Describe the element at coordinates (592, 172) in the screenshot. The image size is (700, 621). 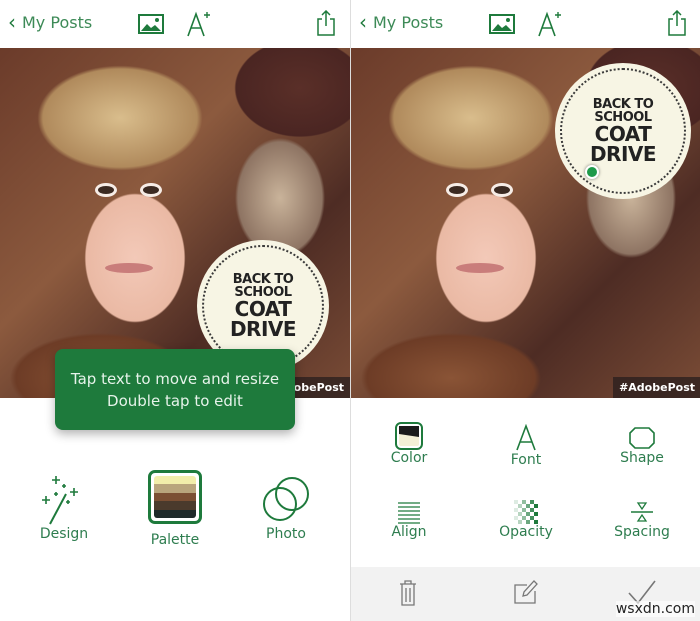
I see `resize-handle` at that location.